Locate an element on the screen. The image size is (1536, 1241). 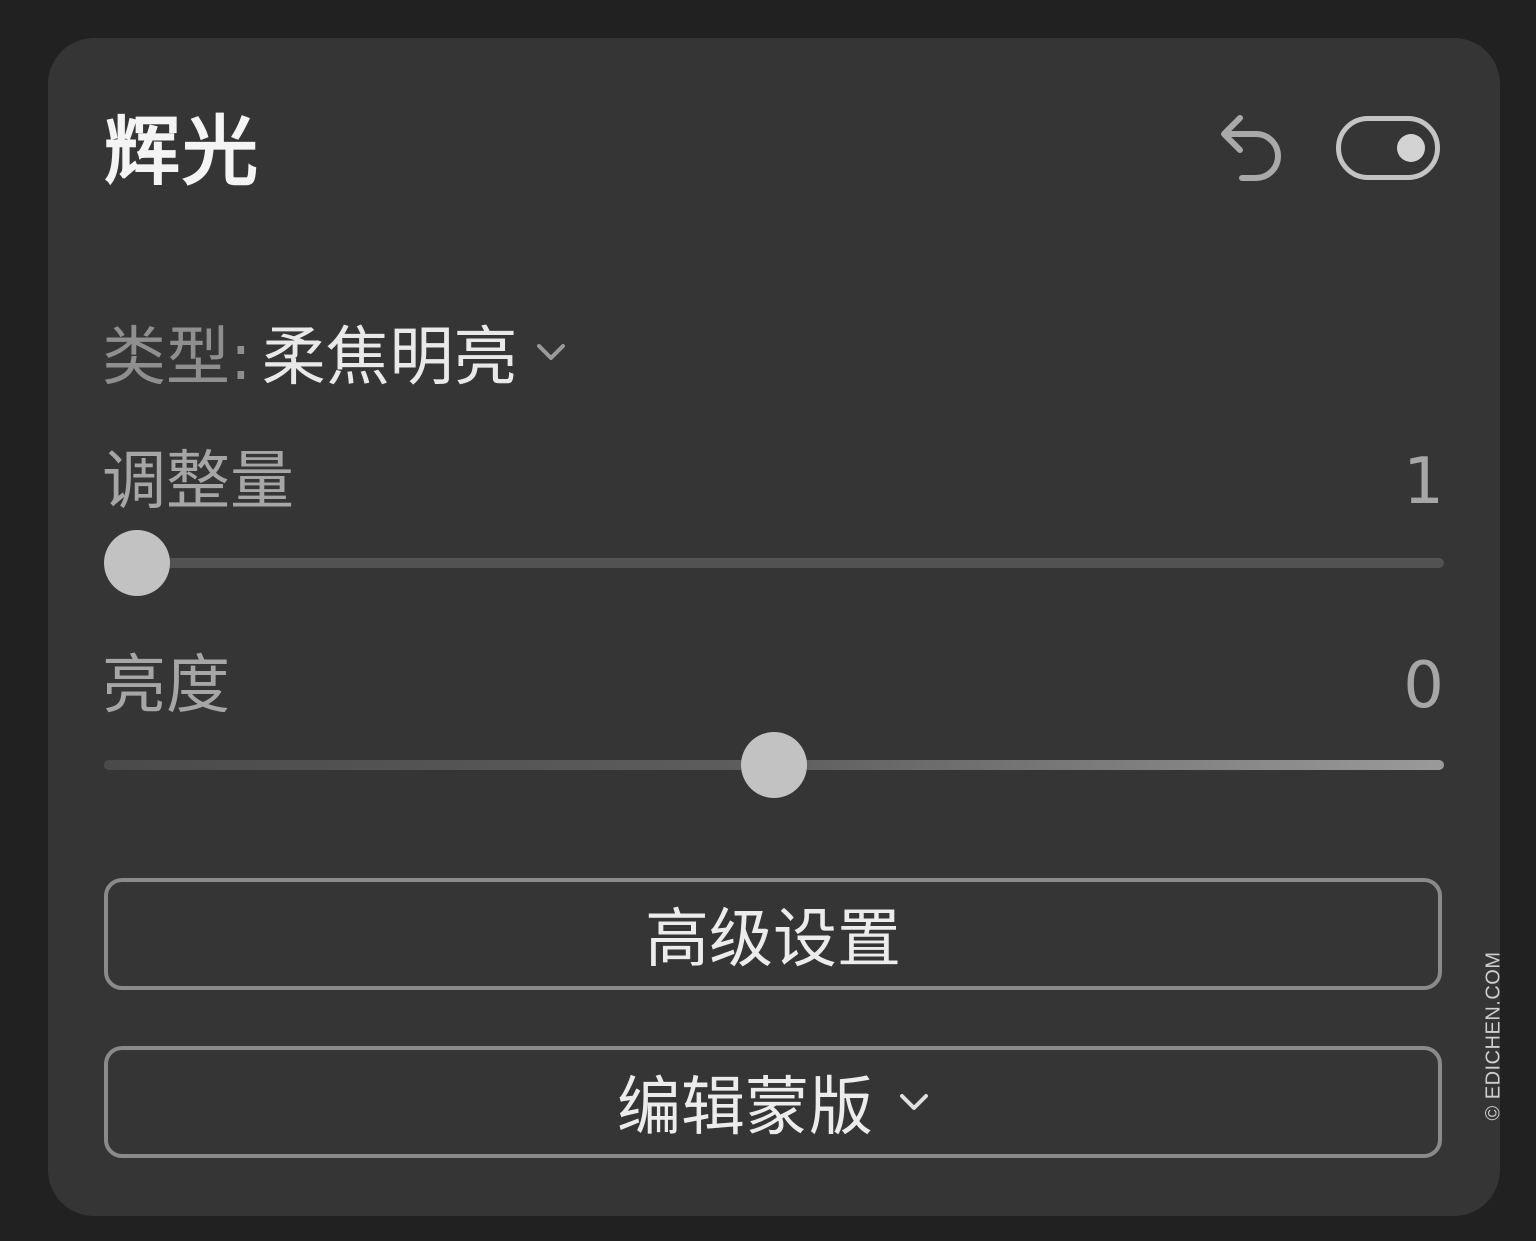
watermark: © EDICHEN.COM is located at coordinates (1493, 1036).